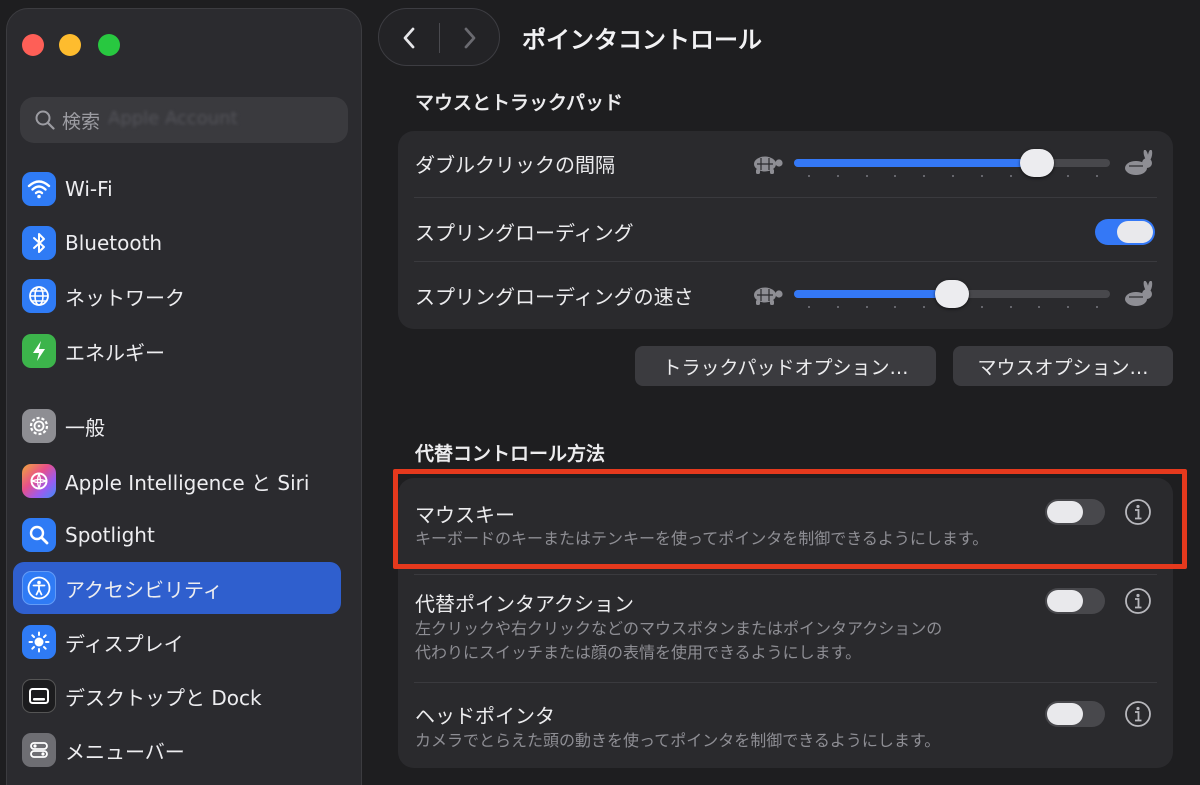 The width and height of the screenshot is (1200, 785). I want to click on sidebar-item-label: Bluetooth, so click(114, 243).